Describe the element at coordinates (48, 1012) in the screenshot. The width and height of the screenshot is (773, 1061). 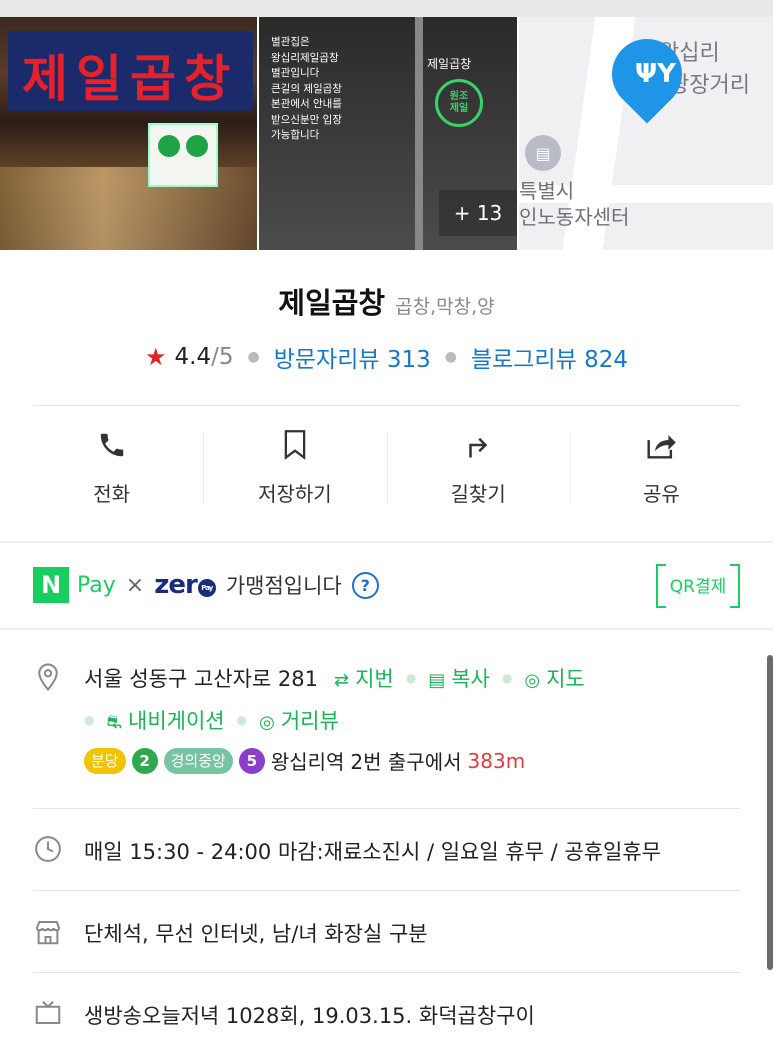
I see `tv-icon` at that location.